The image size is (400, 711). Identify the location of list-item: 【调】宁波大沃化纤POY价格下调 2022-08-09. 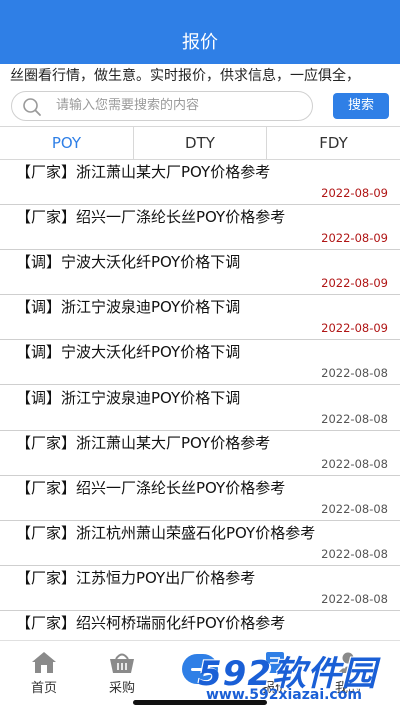
(200, 272).